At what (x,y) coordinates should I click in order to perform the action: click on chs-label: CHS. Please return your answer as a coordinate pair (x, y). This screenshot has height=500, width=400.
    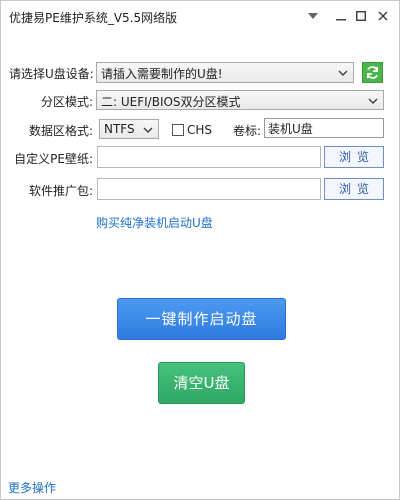
    Looking at the image, I should click on (200, 130).